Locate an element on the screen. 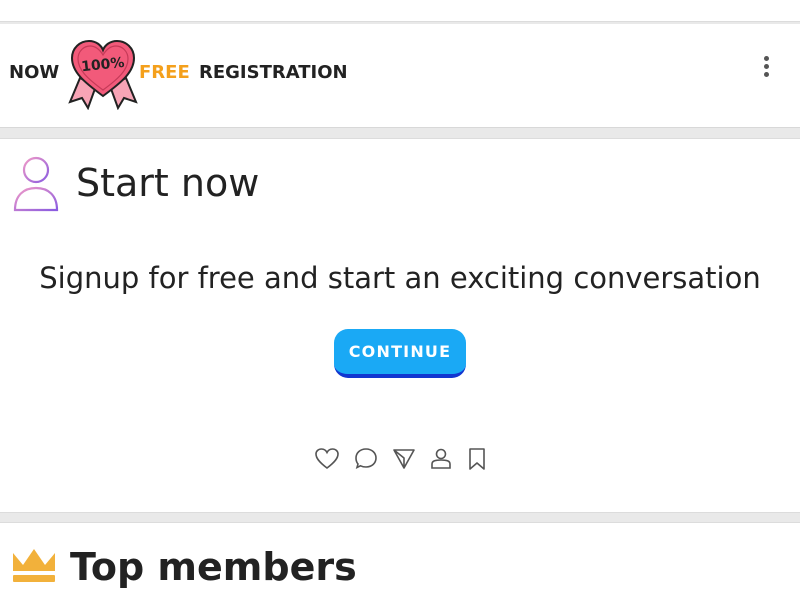  promo-registration-text: REGISTRATION is located at coordinates (273, 72).